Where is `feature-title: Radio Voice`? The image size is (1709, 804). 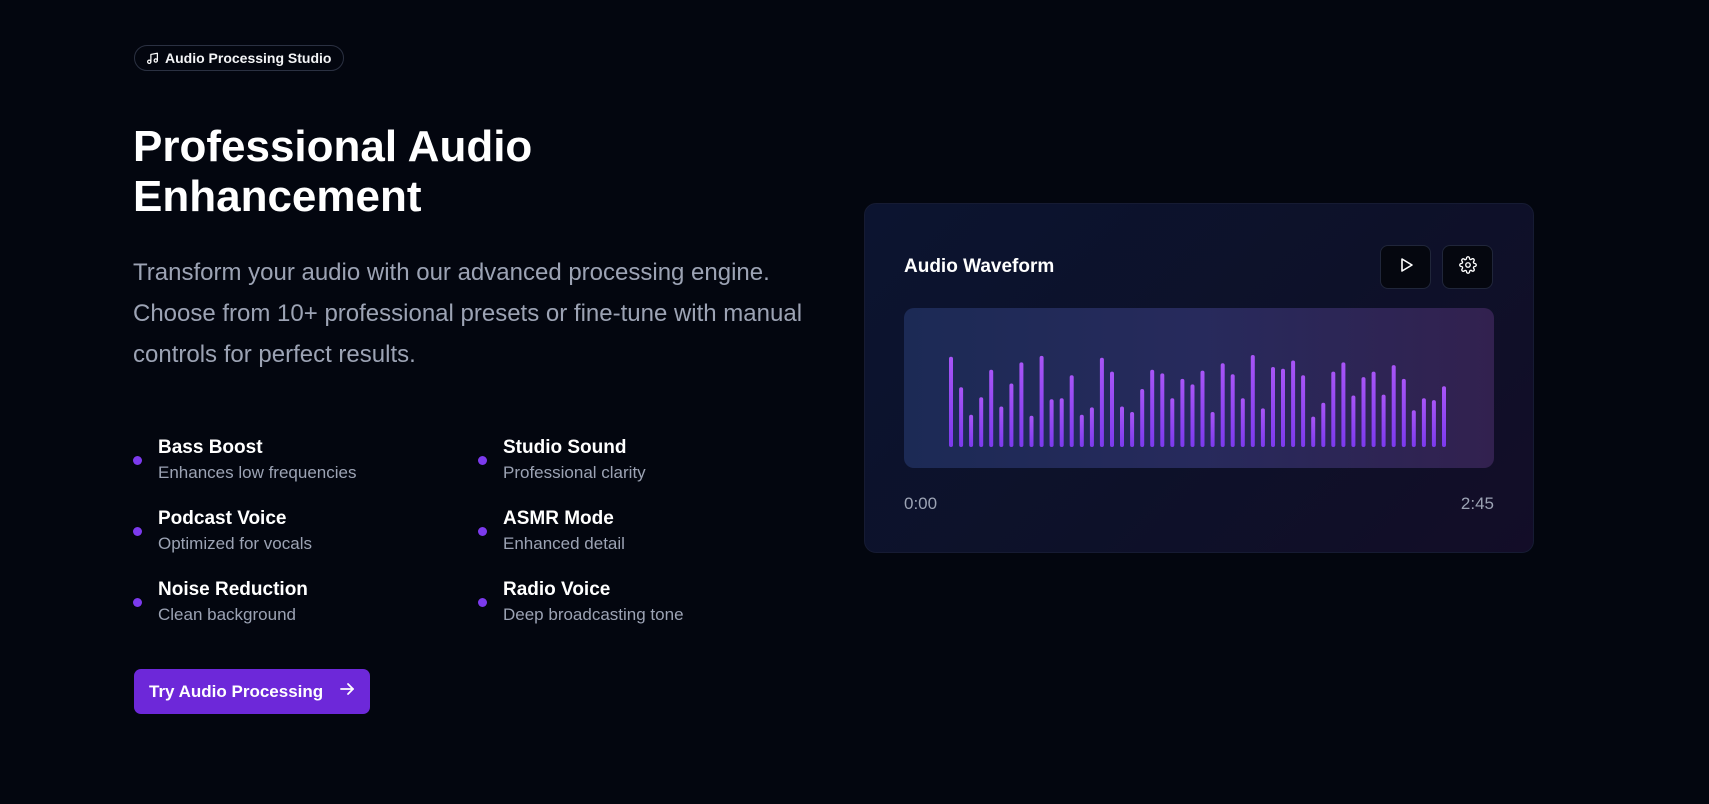 feature-title: Radio Voice is located at coordinates (557, 589).